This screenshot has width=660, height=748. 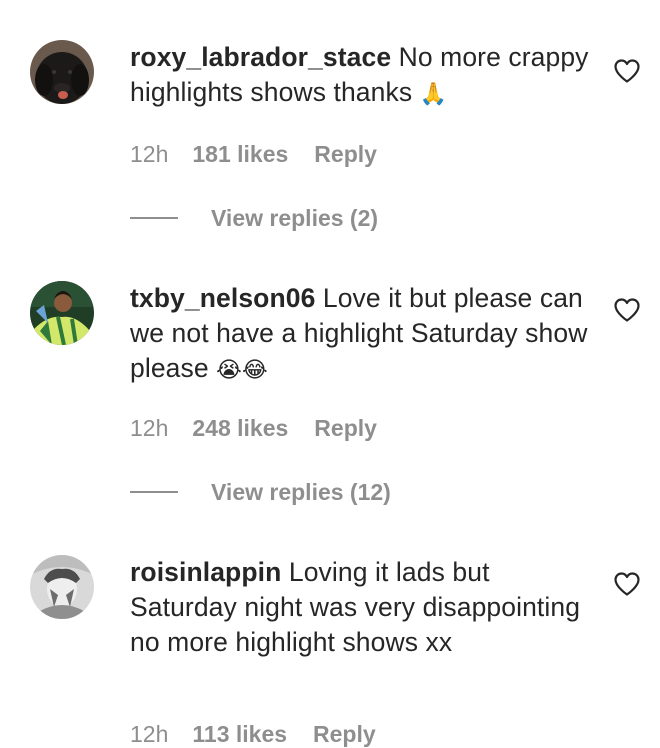 I want to click on comment-meta: 12h 248 likes Reply, so click(x=253, y=428).